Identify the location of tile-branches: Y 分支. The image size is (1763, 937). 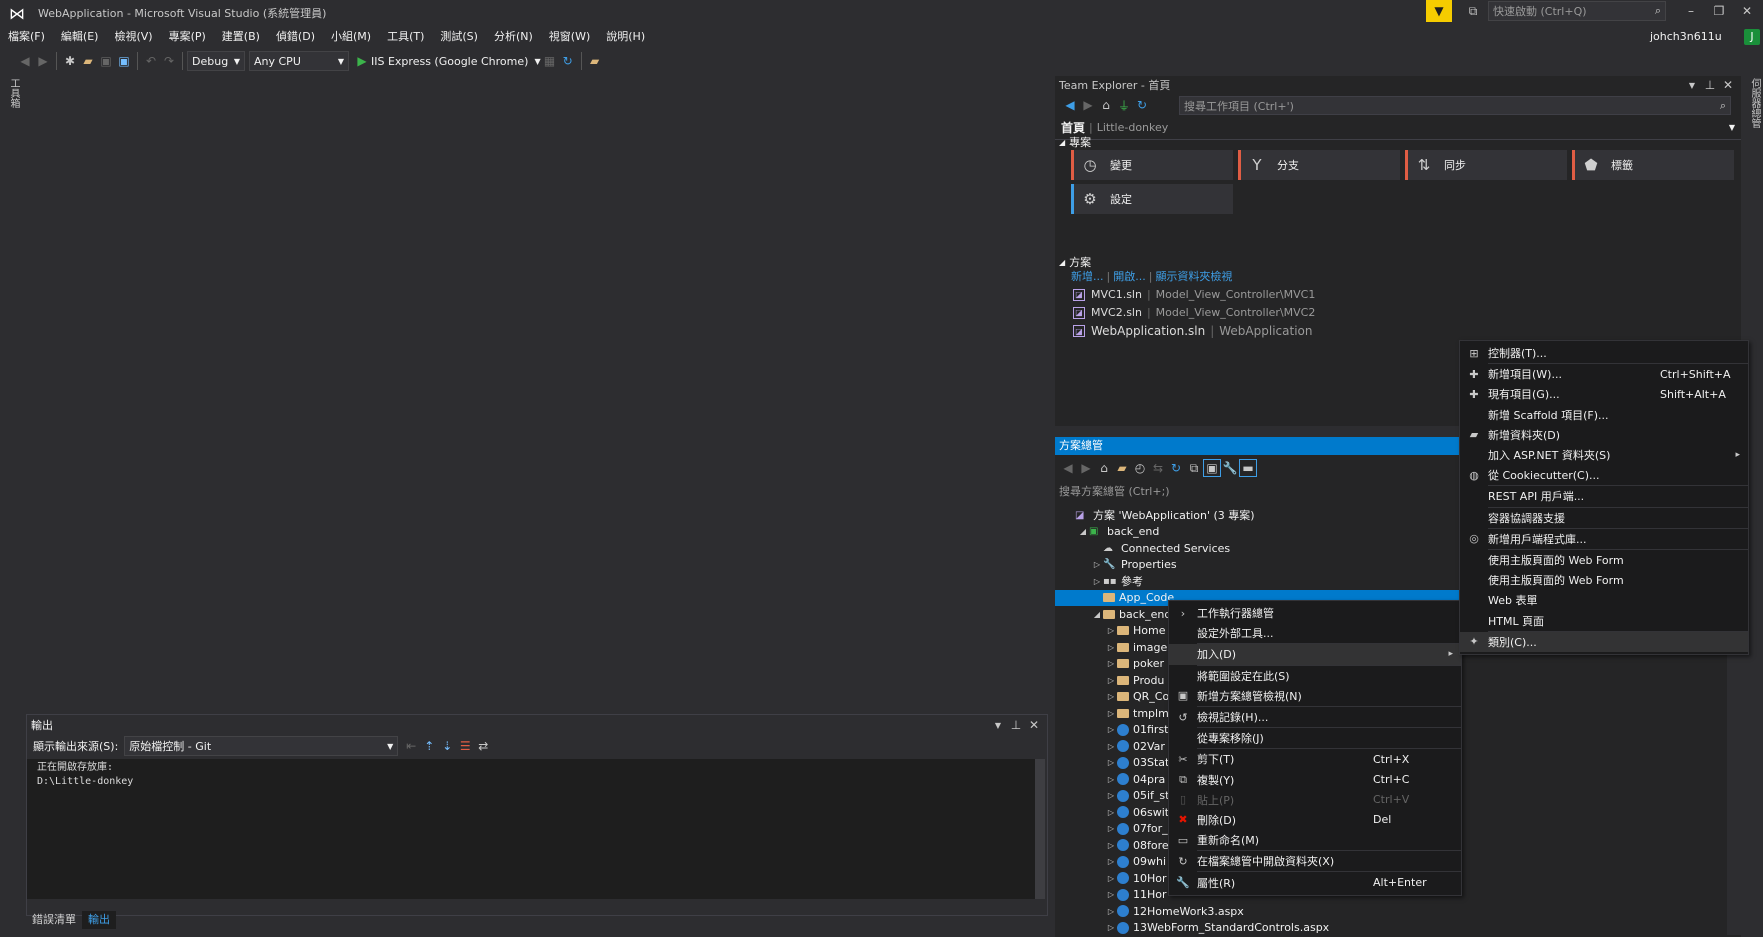
(1319, 165).